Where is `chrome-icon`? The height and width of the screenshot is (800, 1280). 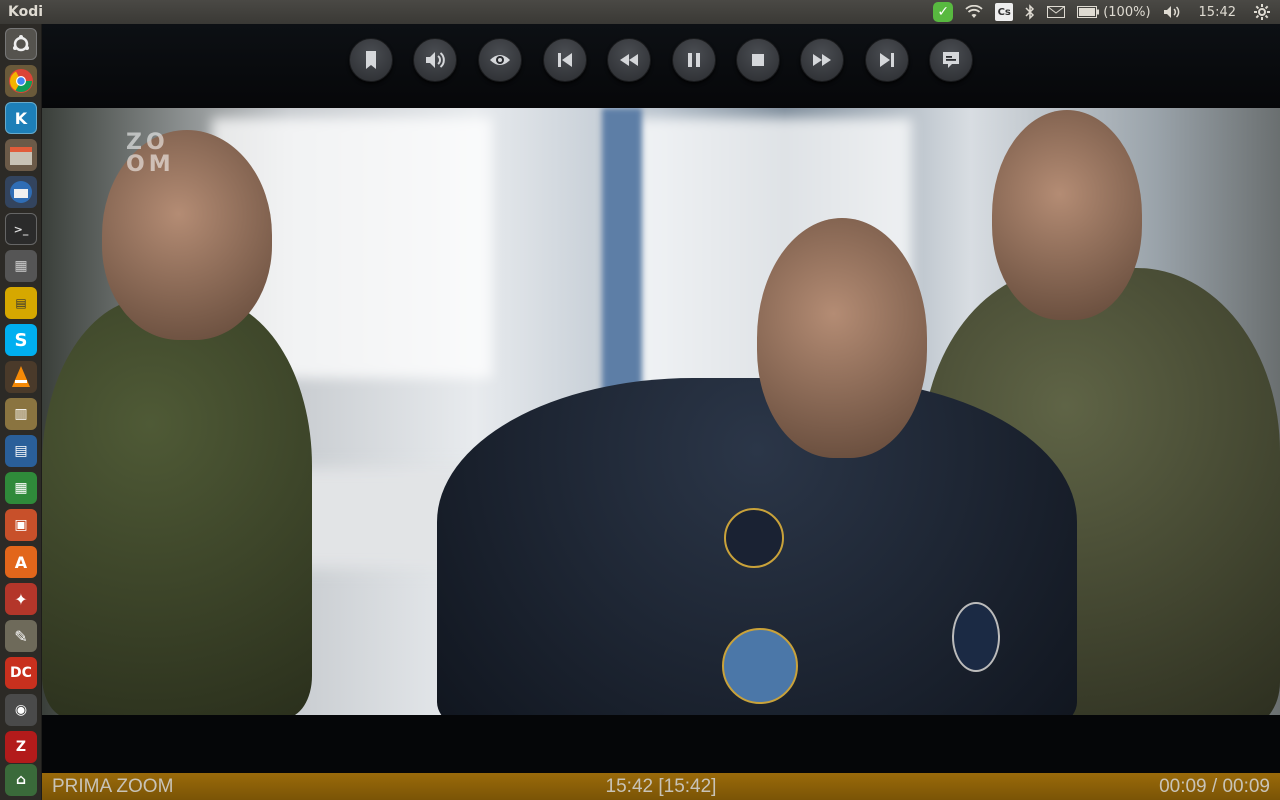 chrome-icon is located at coordinates (21, 81).